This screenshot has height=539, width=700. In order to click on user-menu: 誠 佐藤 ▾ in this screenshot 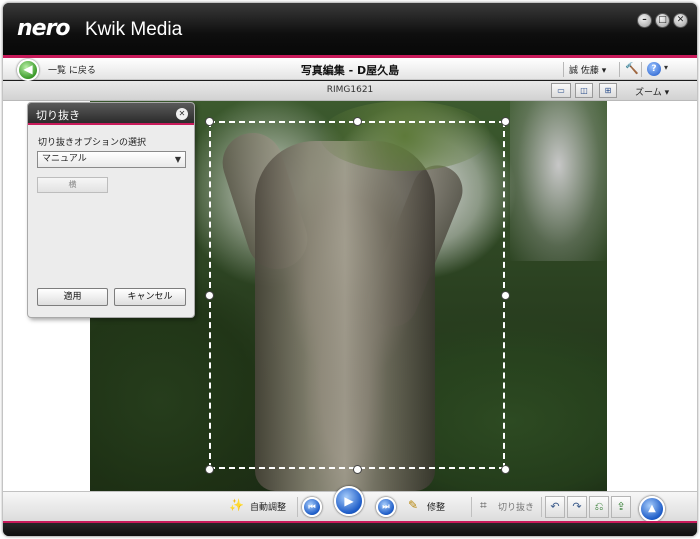, I will do `click(587, 69)`.